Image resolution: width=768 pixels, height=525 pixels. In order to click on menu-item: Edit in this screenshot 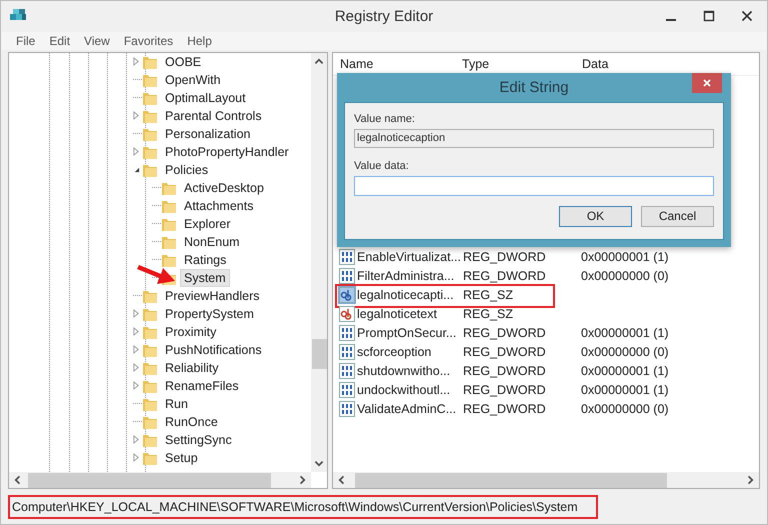, I will do `click(60, 41)`.